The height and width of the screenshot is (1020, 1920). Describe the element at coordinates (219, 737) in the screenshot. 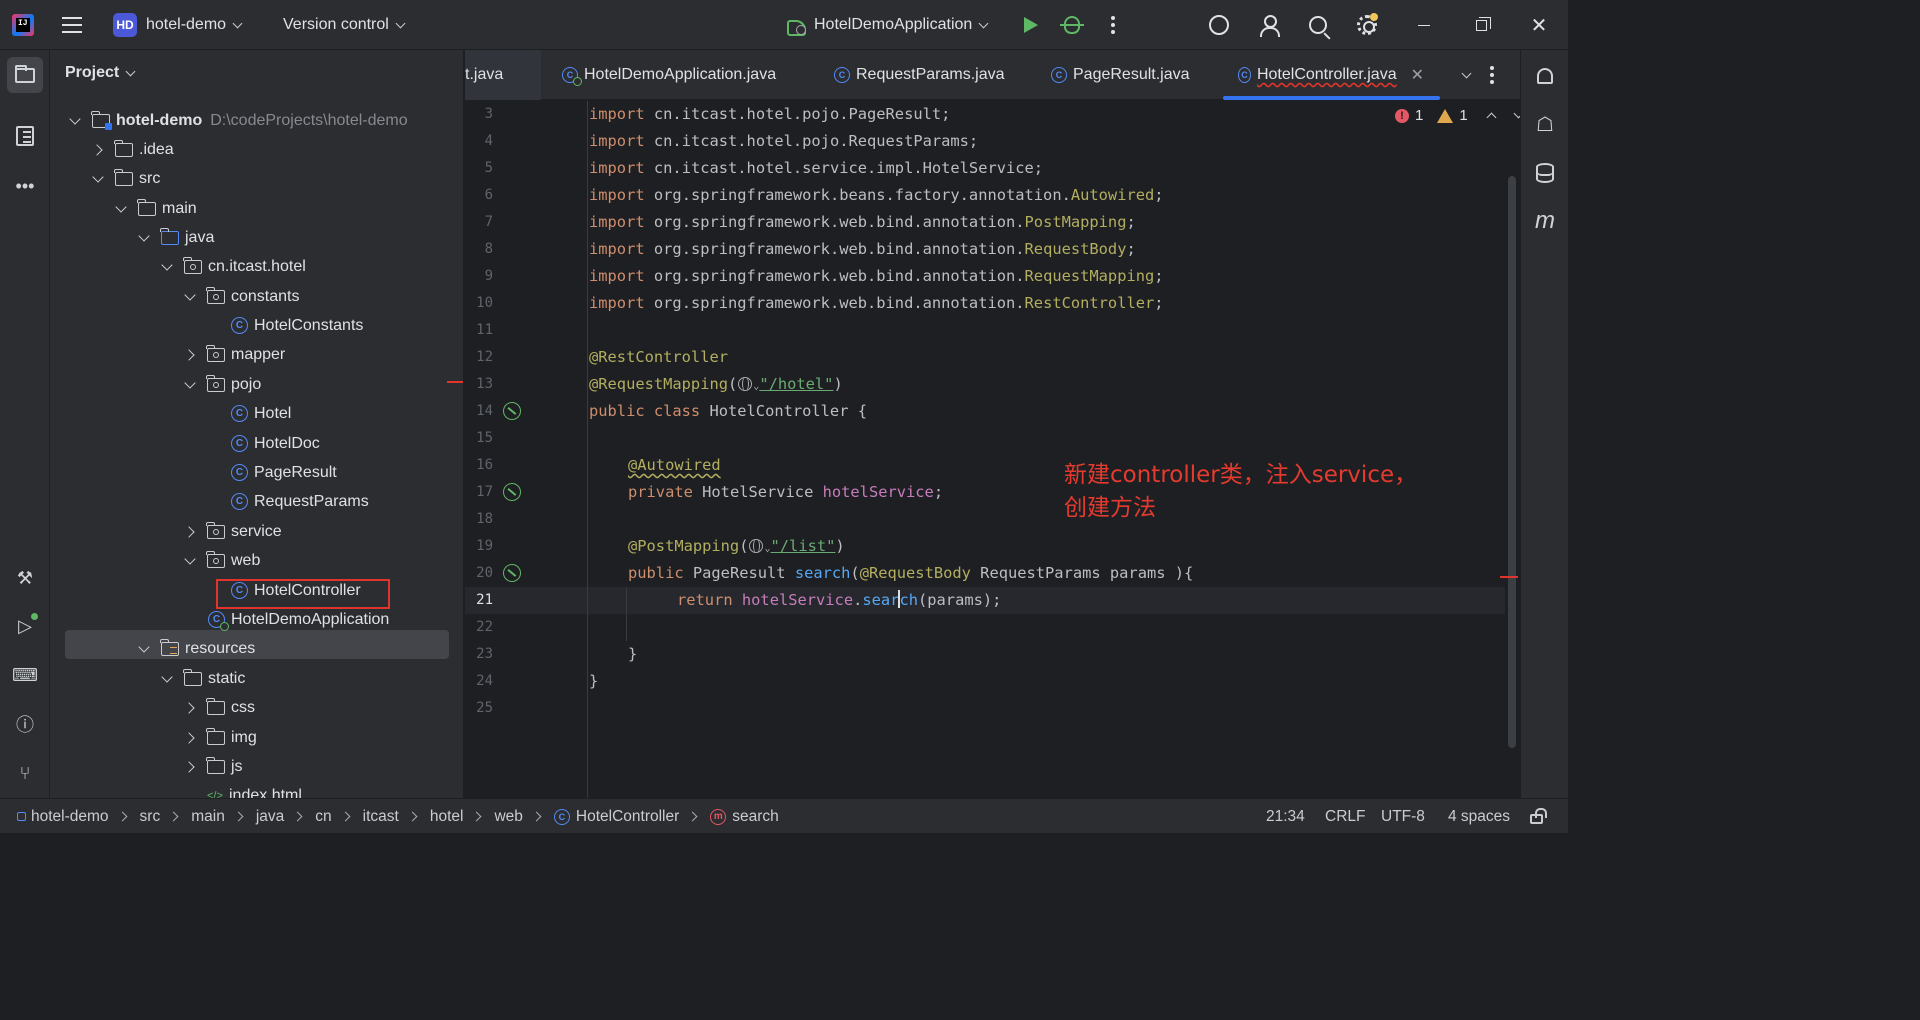

I see `tree-item-img: img` at that location.